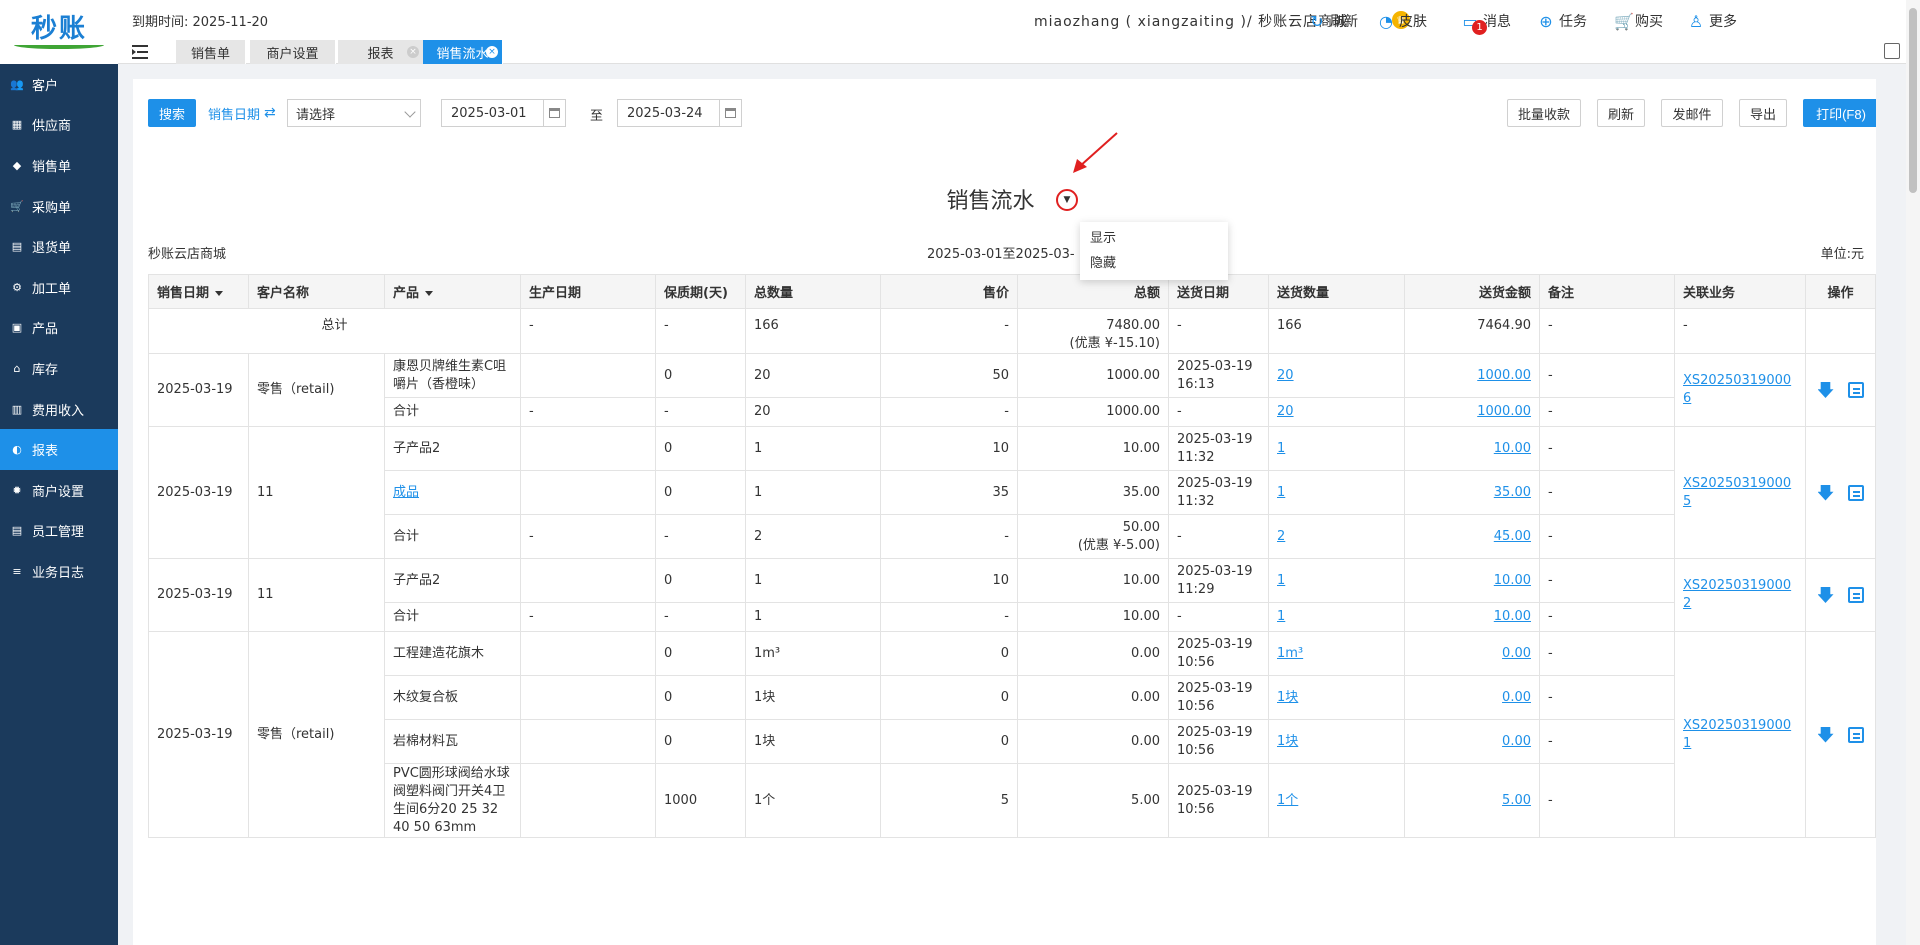 This screenshot has height=945, width=1920. What do you see at coordinates (452, 617) in the screenshot?
I see `subtotal-label: 合计` at bounding box center [452, 617].